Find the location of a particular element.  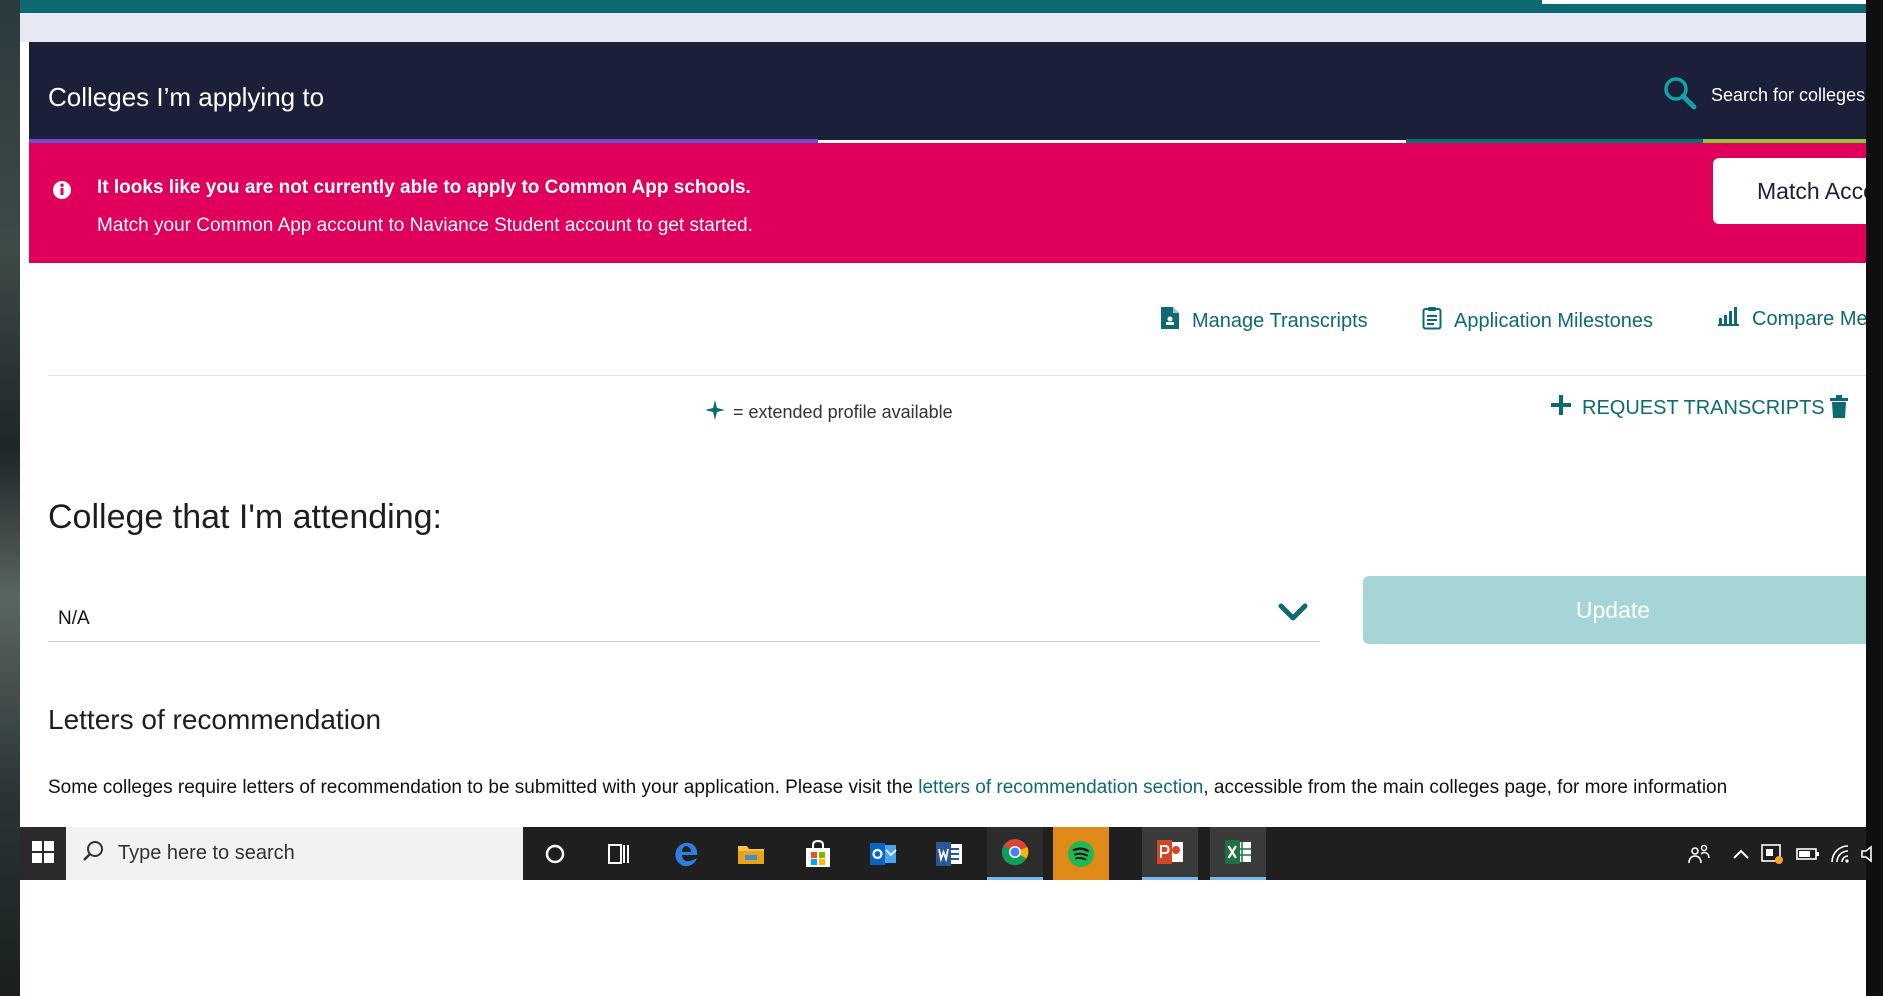

transcript-file-icon is located at coordinates (1170, 321).